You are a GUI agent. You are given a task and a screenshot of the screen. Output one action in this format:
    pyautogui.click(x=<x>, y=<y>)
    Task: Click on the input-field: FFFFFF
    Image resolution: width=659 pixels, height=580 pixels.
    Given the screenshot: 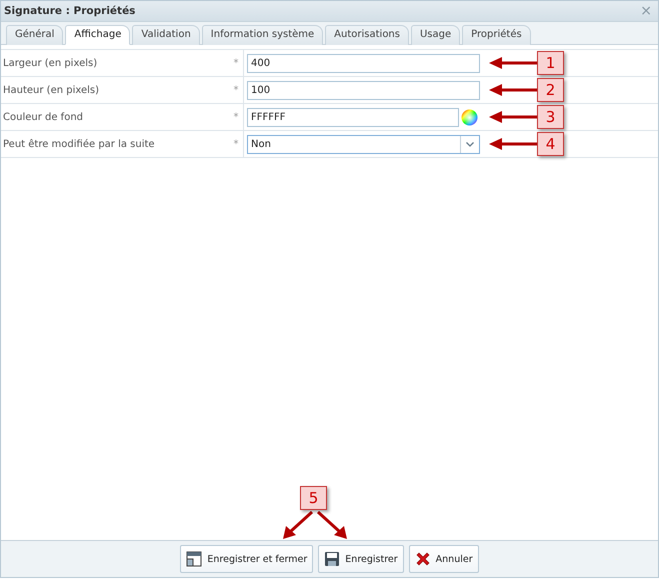 What is the action you would take?
    pyautogui.click(x=353, y=117)
    